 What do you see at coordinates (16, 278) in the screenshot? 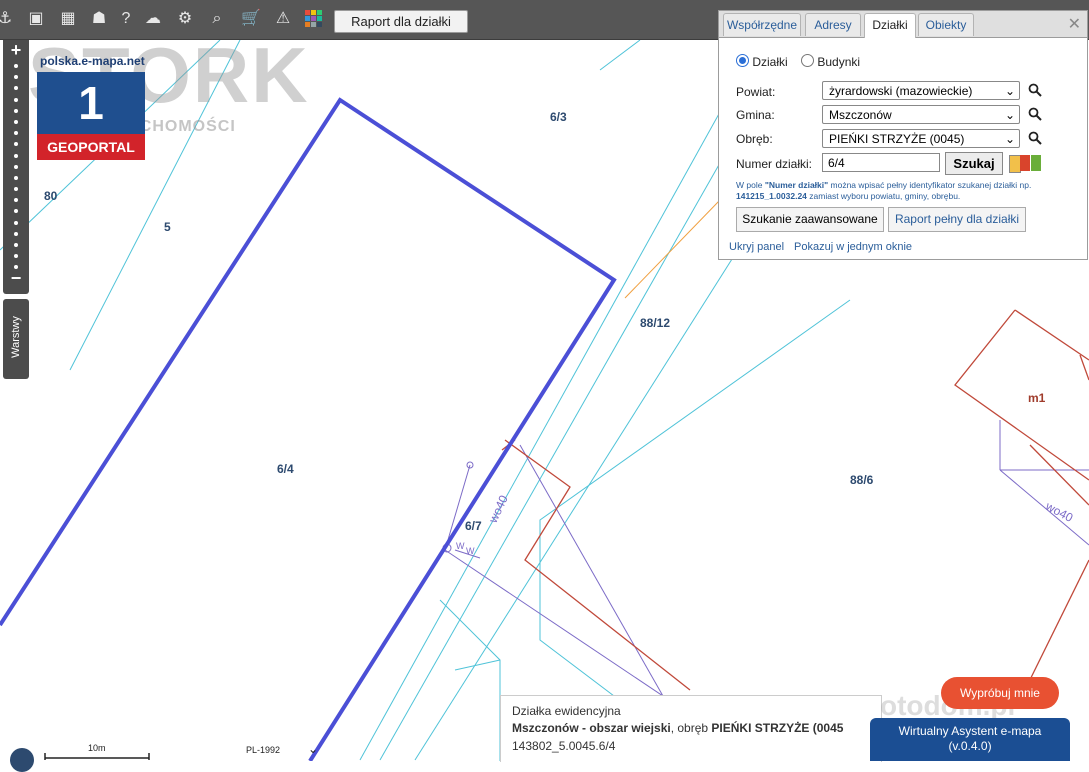
I see `zoom-out-button: −` at bounding box center [16, 278].